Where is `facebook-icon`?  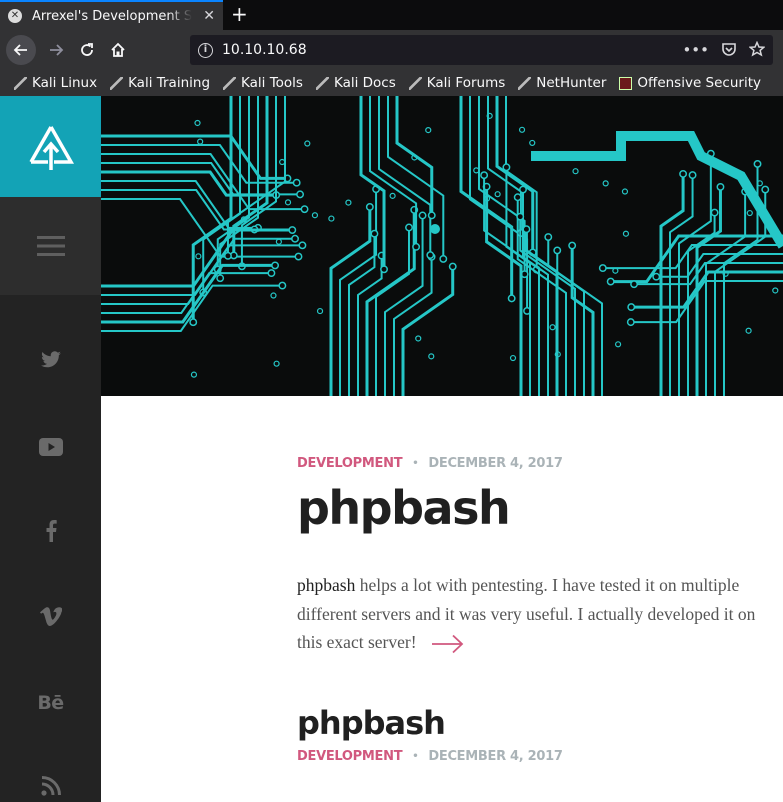 facebook-icon is located at coordinates (51, 531).